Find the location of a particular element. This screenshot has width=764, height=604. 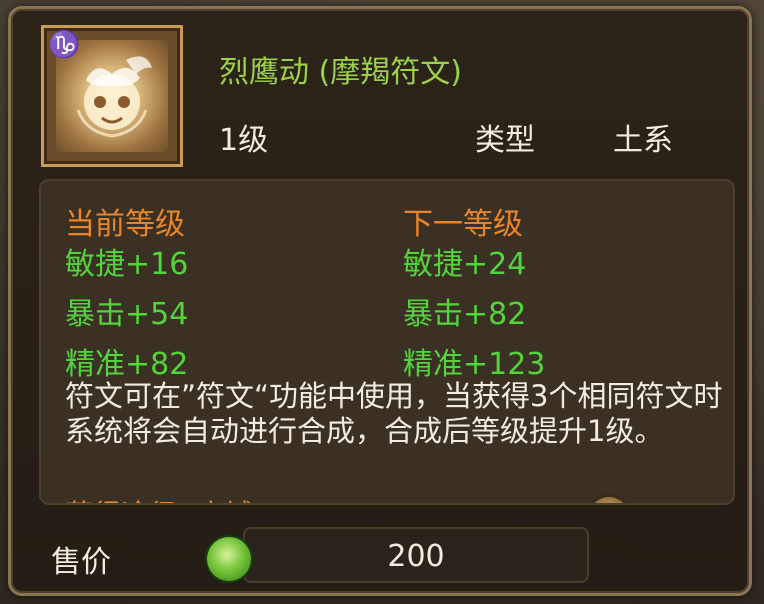

price-label: 售价 is located at coordinates (81, 562).